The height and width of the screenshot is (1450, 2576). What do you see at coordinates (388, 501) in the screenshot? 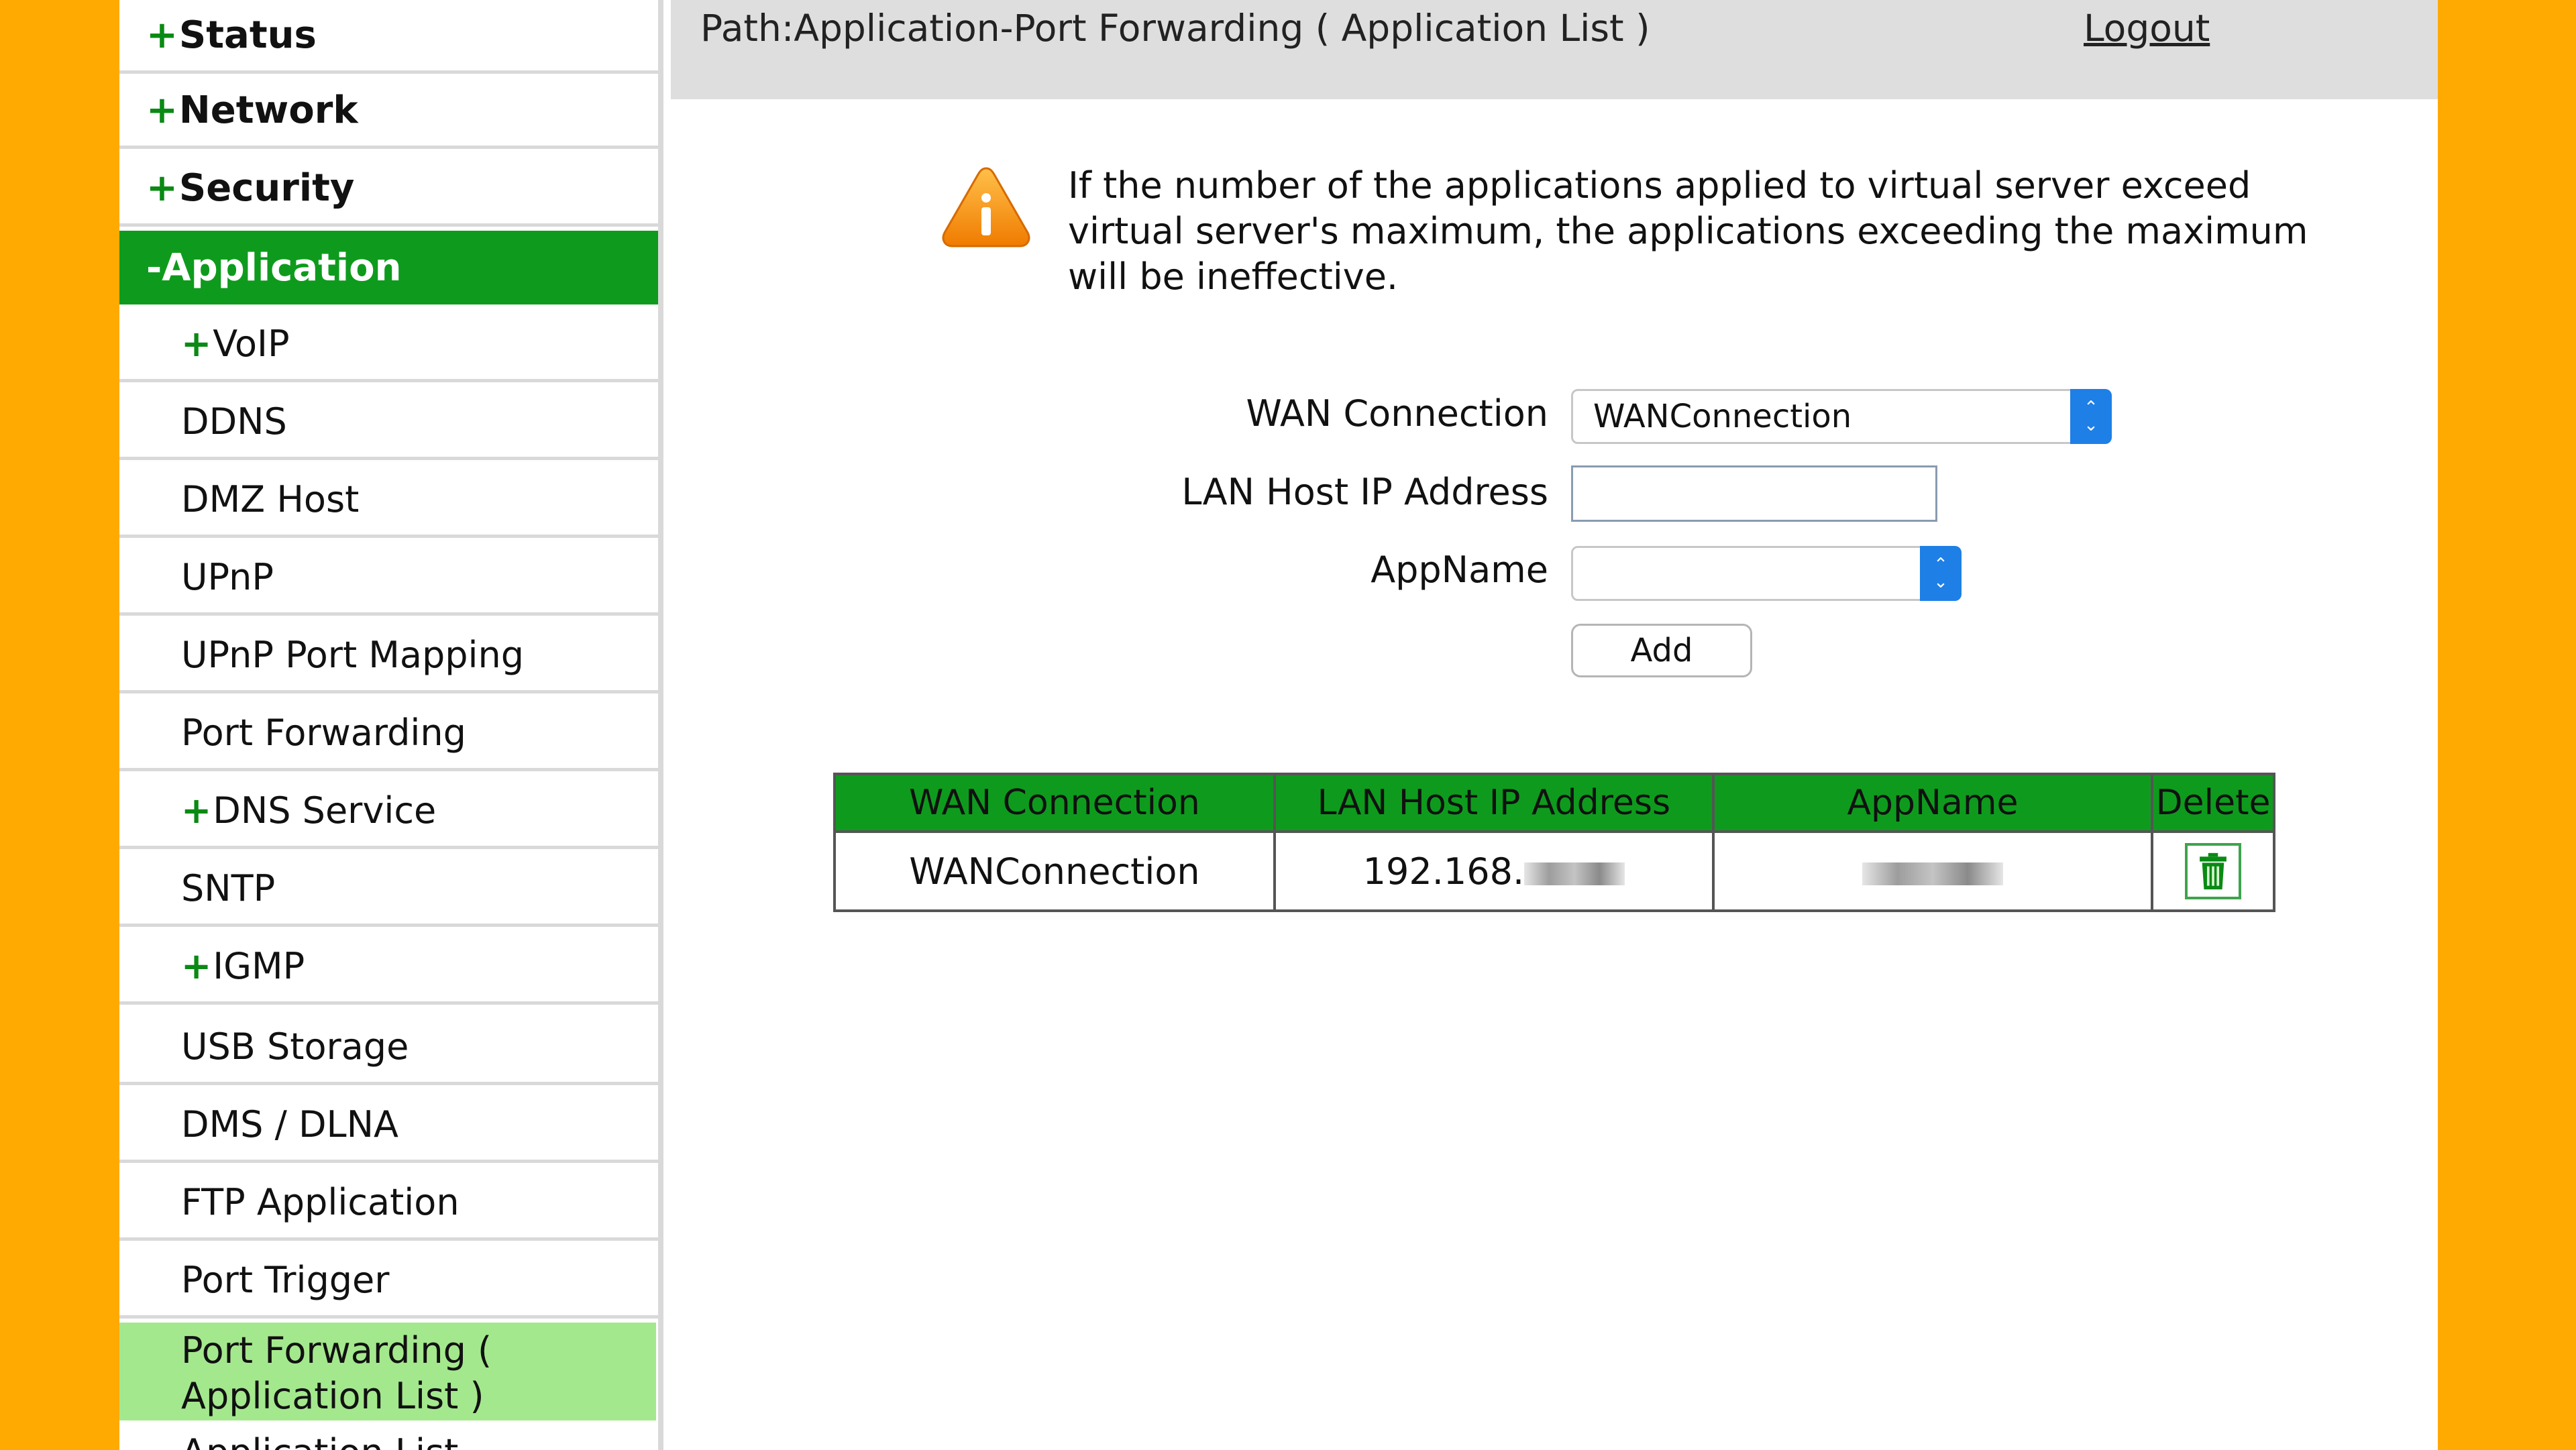
I see `sidebar-item-dmz-host: DMZ Host` at bounding box center [388, 501].